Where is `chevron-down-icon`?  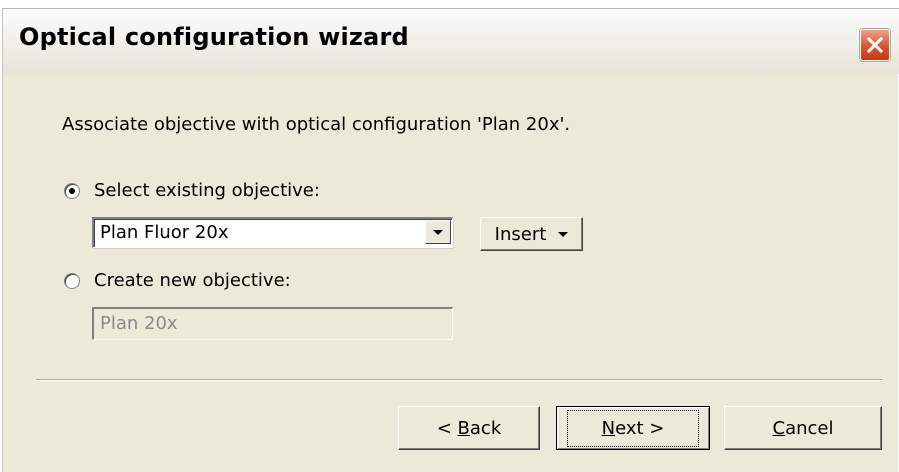
chevron-down-icon is located at coordinates (438, 232).